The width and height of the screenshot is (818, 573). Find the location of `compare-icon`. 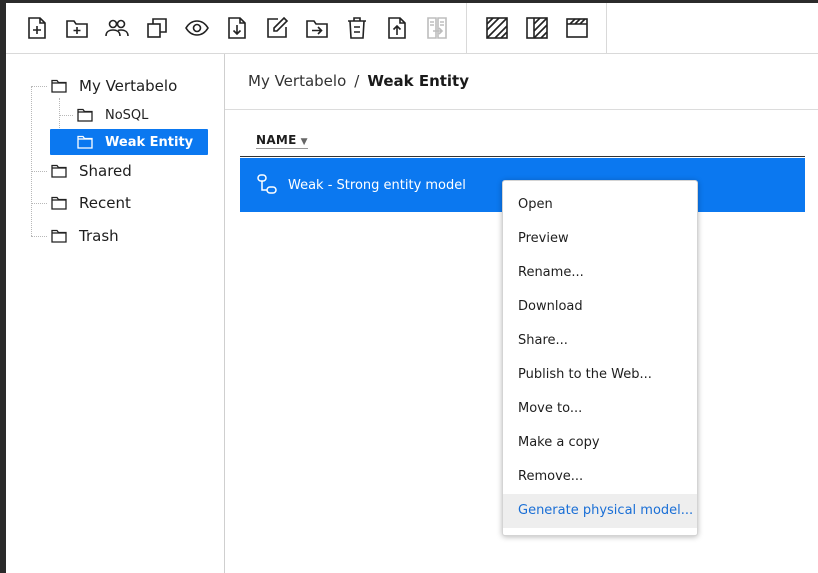

compare-icon is located at coordinates (437, 28).